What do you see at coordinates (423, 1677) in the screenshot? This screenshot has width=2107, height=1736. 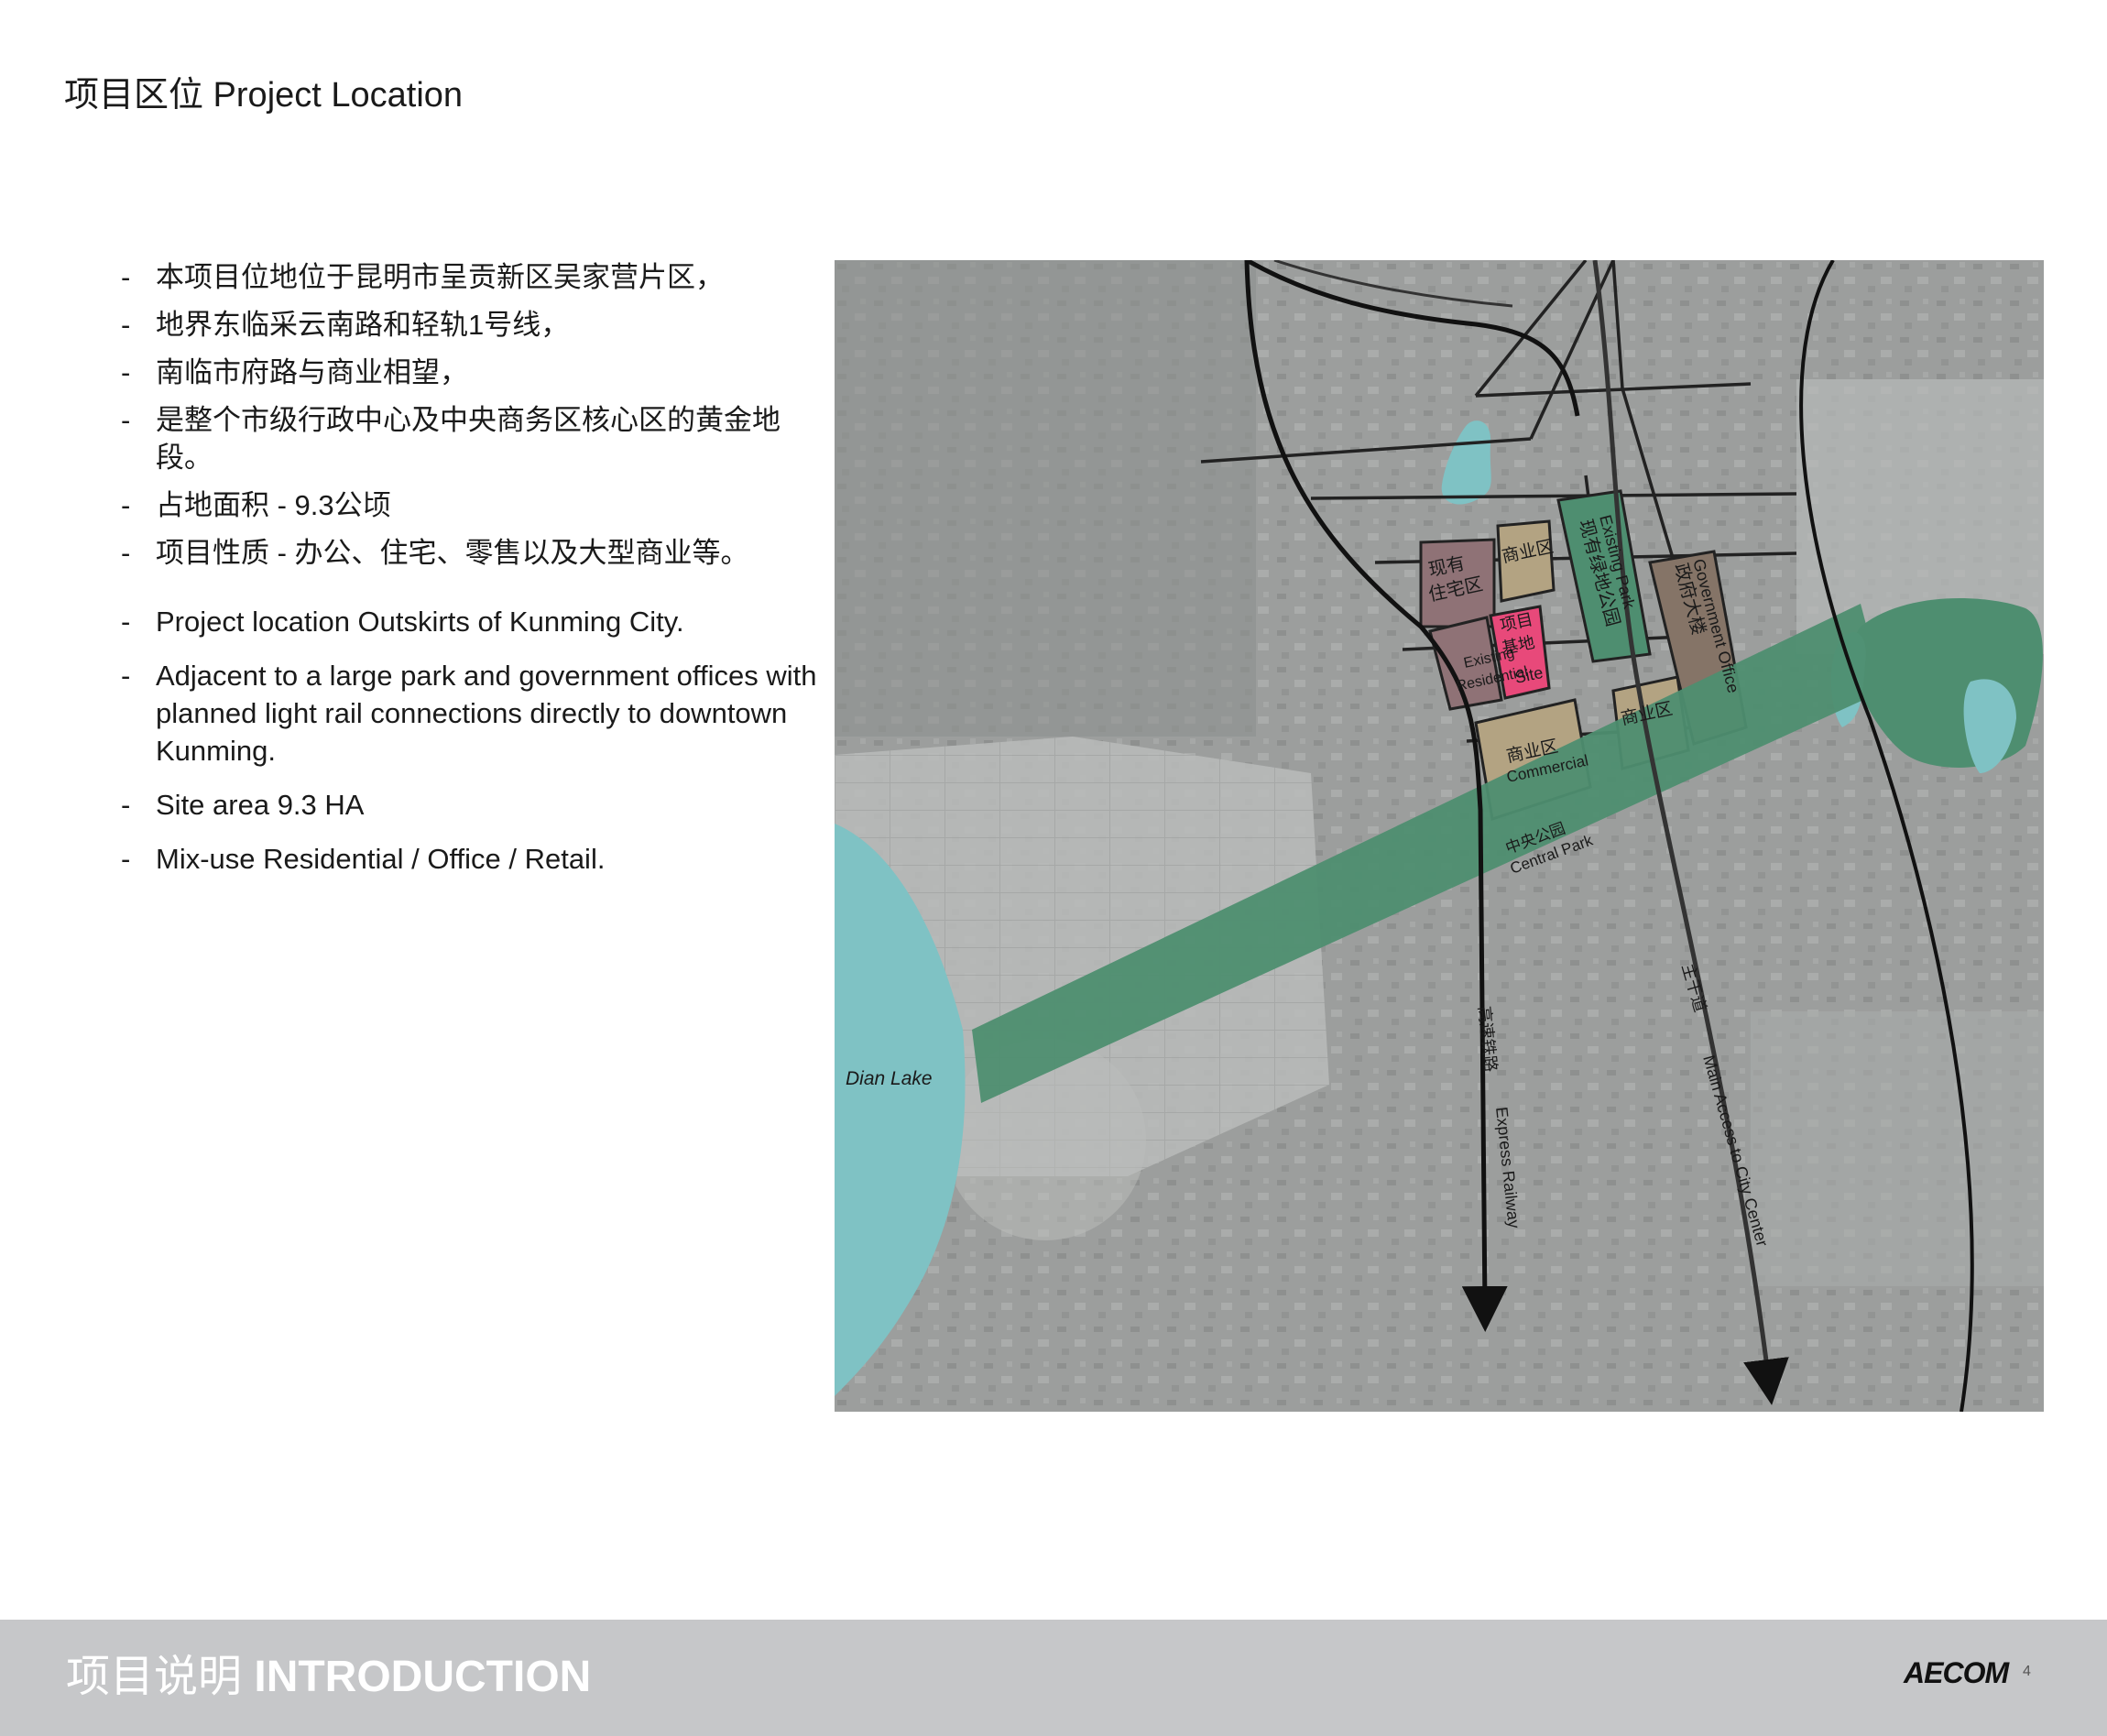 I see `footer-title-en: INTRODUCTION` at bounding box center [423, 1677].